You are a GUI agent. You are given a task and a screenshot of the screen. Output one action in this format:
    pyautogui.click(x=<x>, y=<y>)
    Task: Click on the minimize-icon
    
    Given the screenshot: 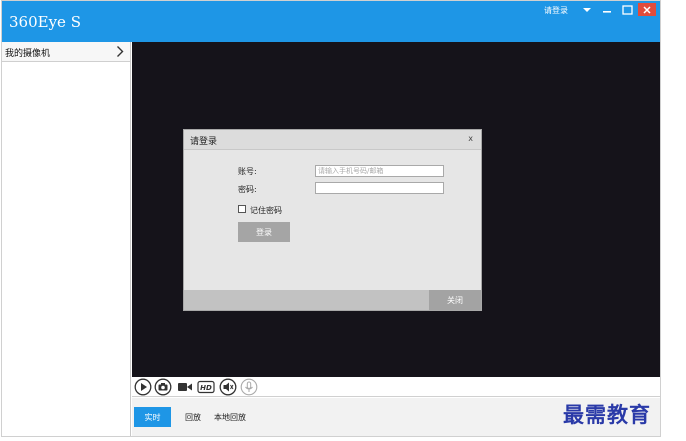 What is the action you would take?
    pyautogui.click(x=607, y=10)
    